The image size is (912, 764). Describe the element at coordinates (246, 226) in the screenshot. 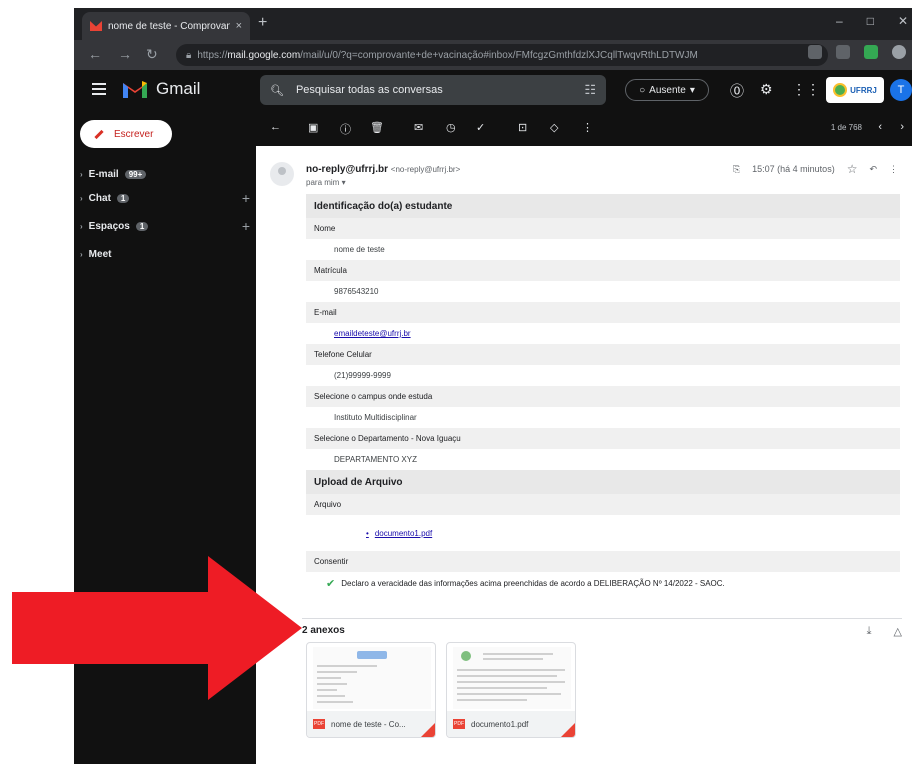

I see `add-space-icon: +` at that location.